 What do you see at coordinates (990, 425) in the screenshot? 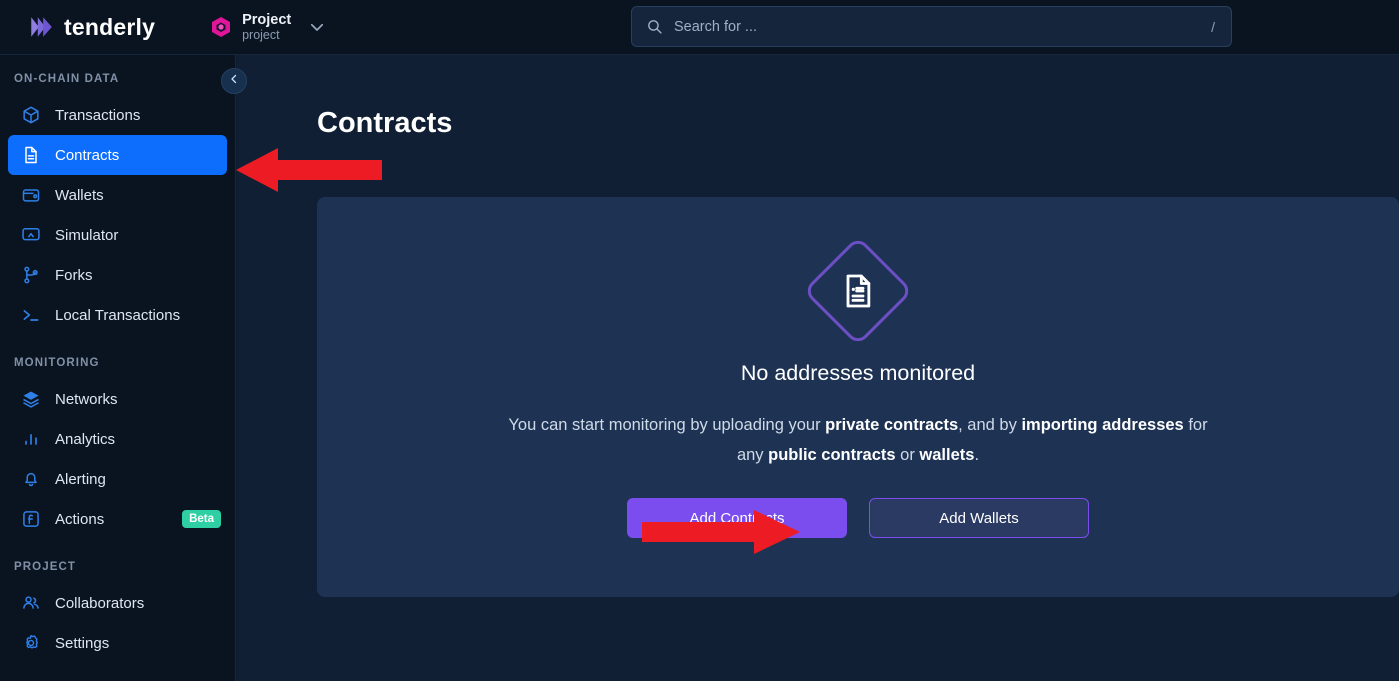
I see `desc-part: , and by` at bounding box center [990, 425].